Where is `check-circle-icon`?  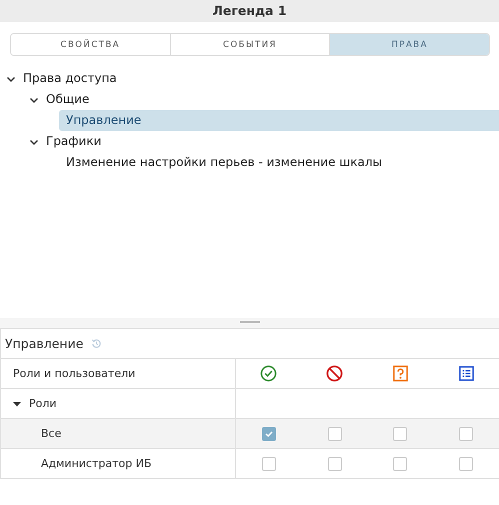 check-circle-icon is located at coordinates (269, 373).